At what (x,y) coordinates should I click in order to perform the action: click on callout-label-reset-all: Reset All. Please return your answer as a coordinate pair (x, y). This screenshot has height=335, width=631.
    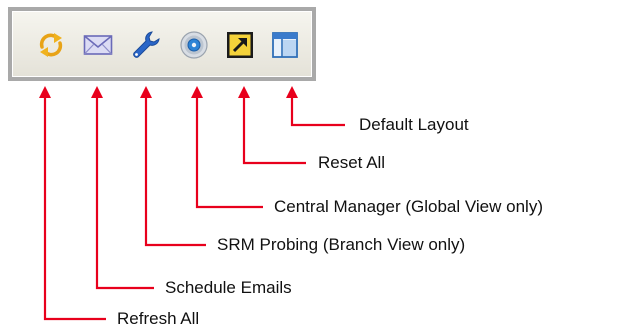
    Looking at the image, I should click on (352, 162).